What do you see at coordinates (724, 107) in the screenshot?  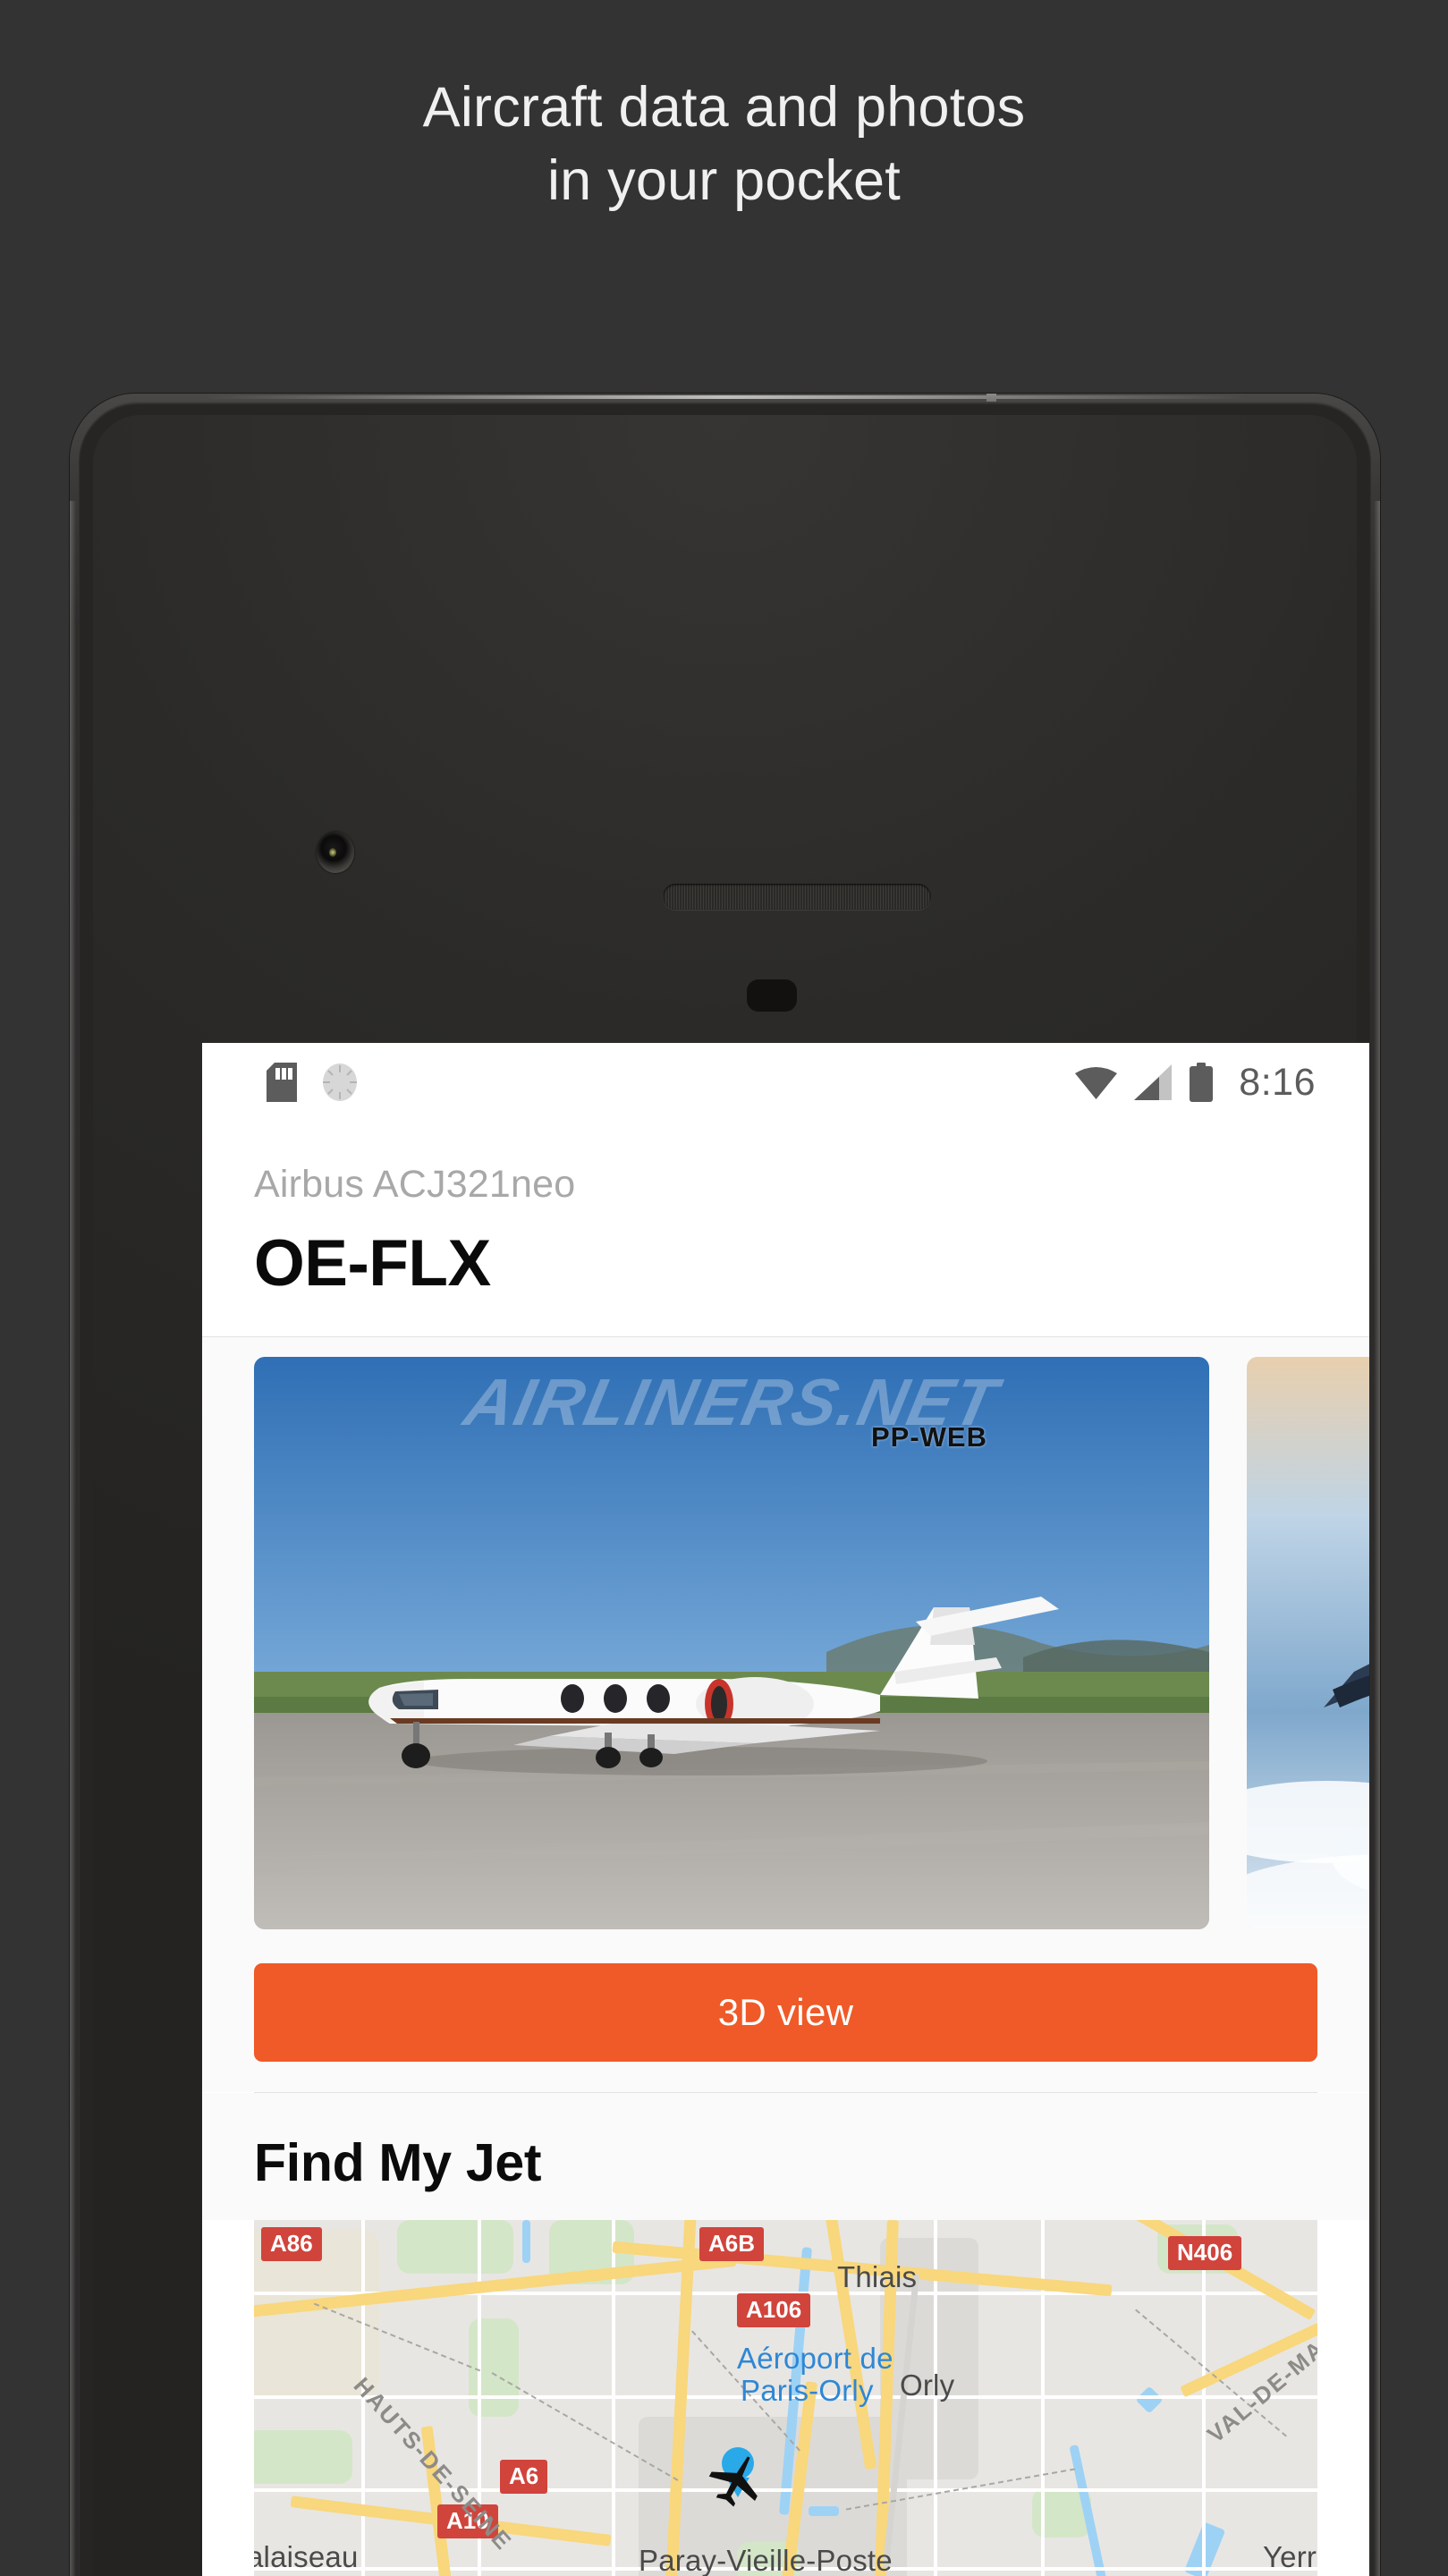 I see `promo-headline-line1: Aircraft data and photos` at bounding box center [724, 107].